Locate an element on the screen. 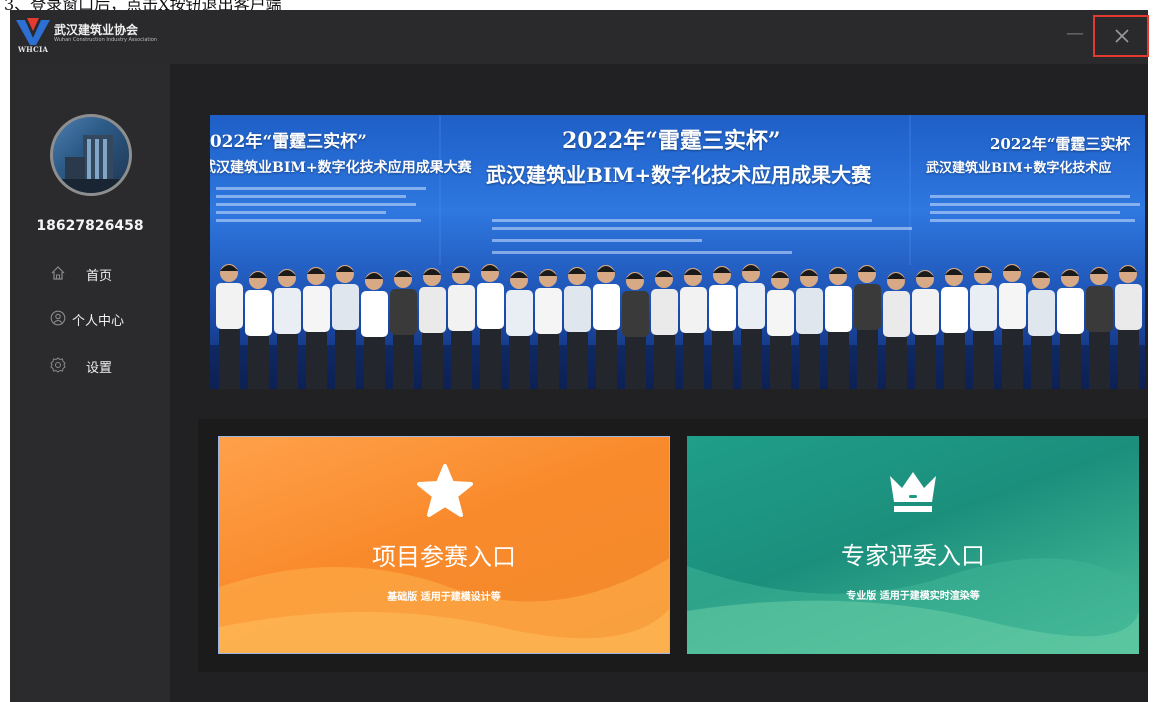 Image resolution: width=1153 pixels, height=702 pixels. sidebar-item-home: 首页 is located at coordinates (110, 274).